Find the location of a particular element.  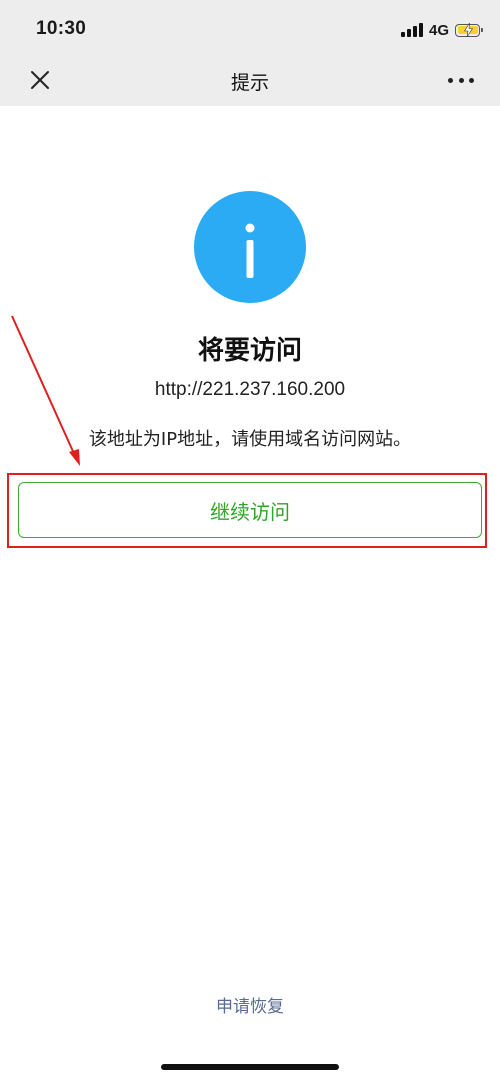

status-indicators: 4G is located at coordinates (441, 30).